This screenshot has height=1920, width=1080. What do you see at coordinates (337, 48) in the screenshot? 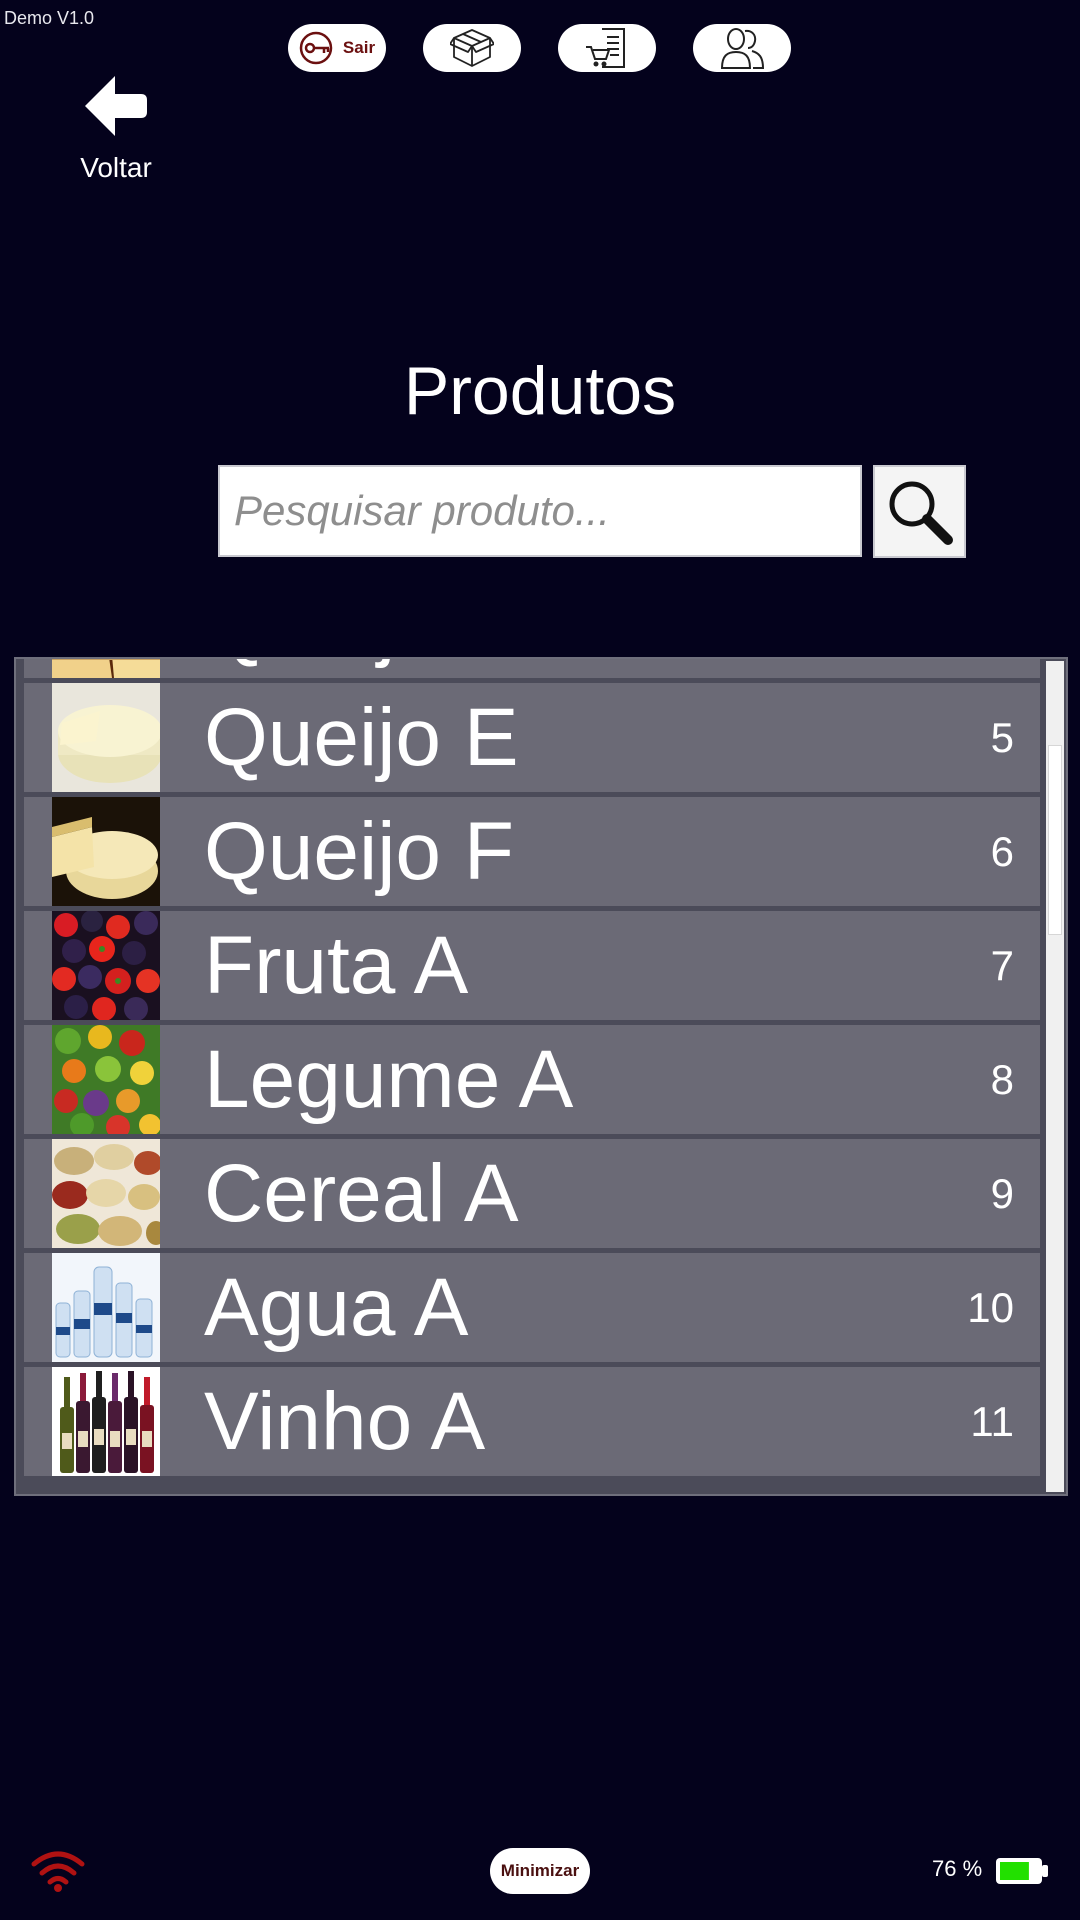
I see `logout-button: Sair` at bounding box center [337, 48].